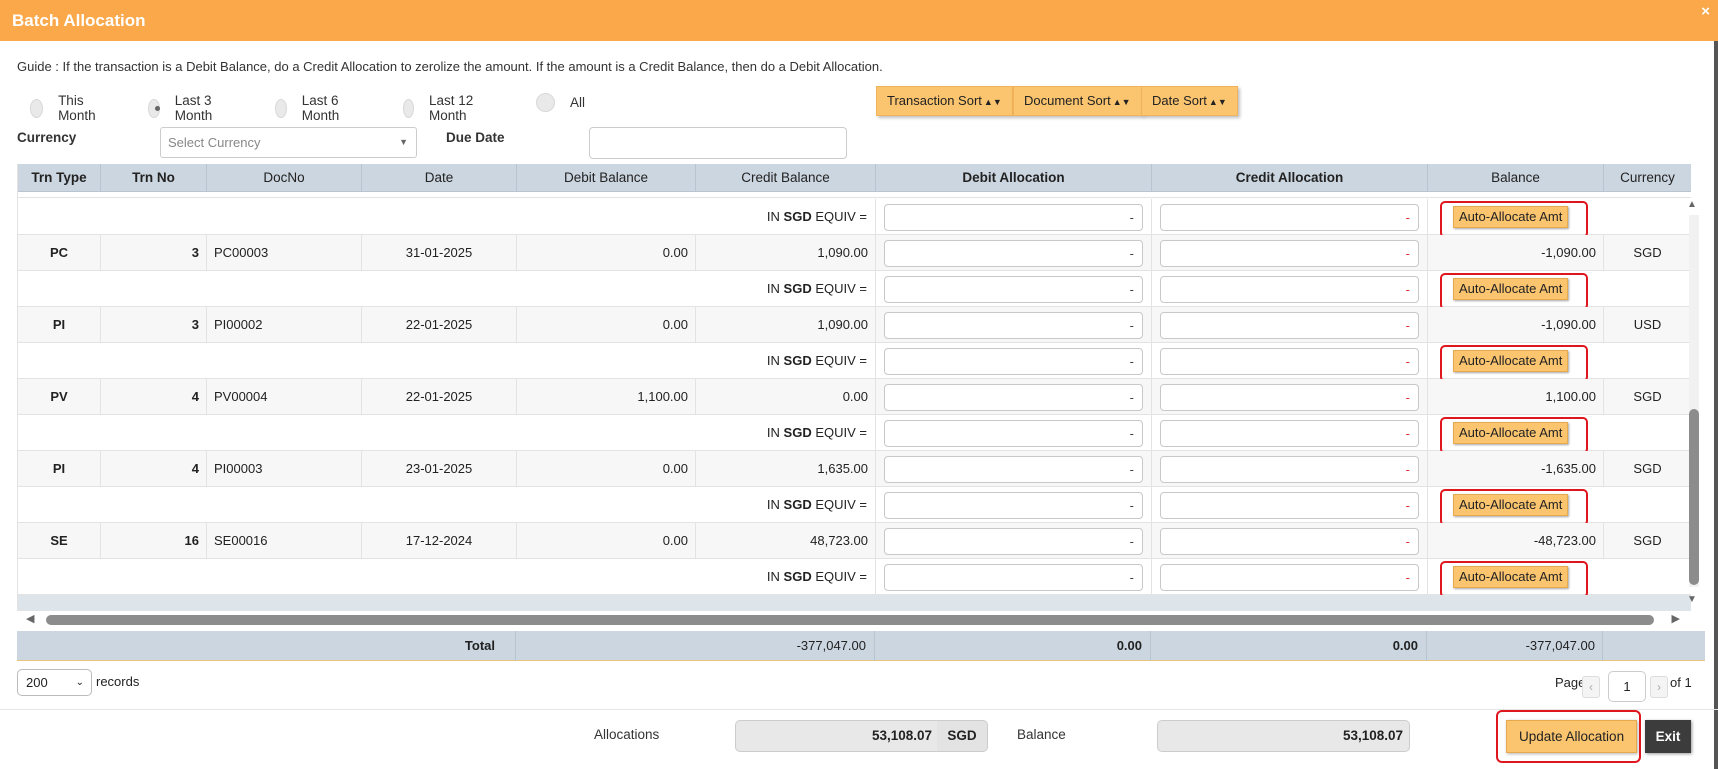  What do you see at coordinates (77, 108) in the screenshot?
I see `radio-label: This Month` at bounding box center [77, 108].